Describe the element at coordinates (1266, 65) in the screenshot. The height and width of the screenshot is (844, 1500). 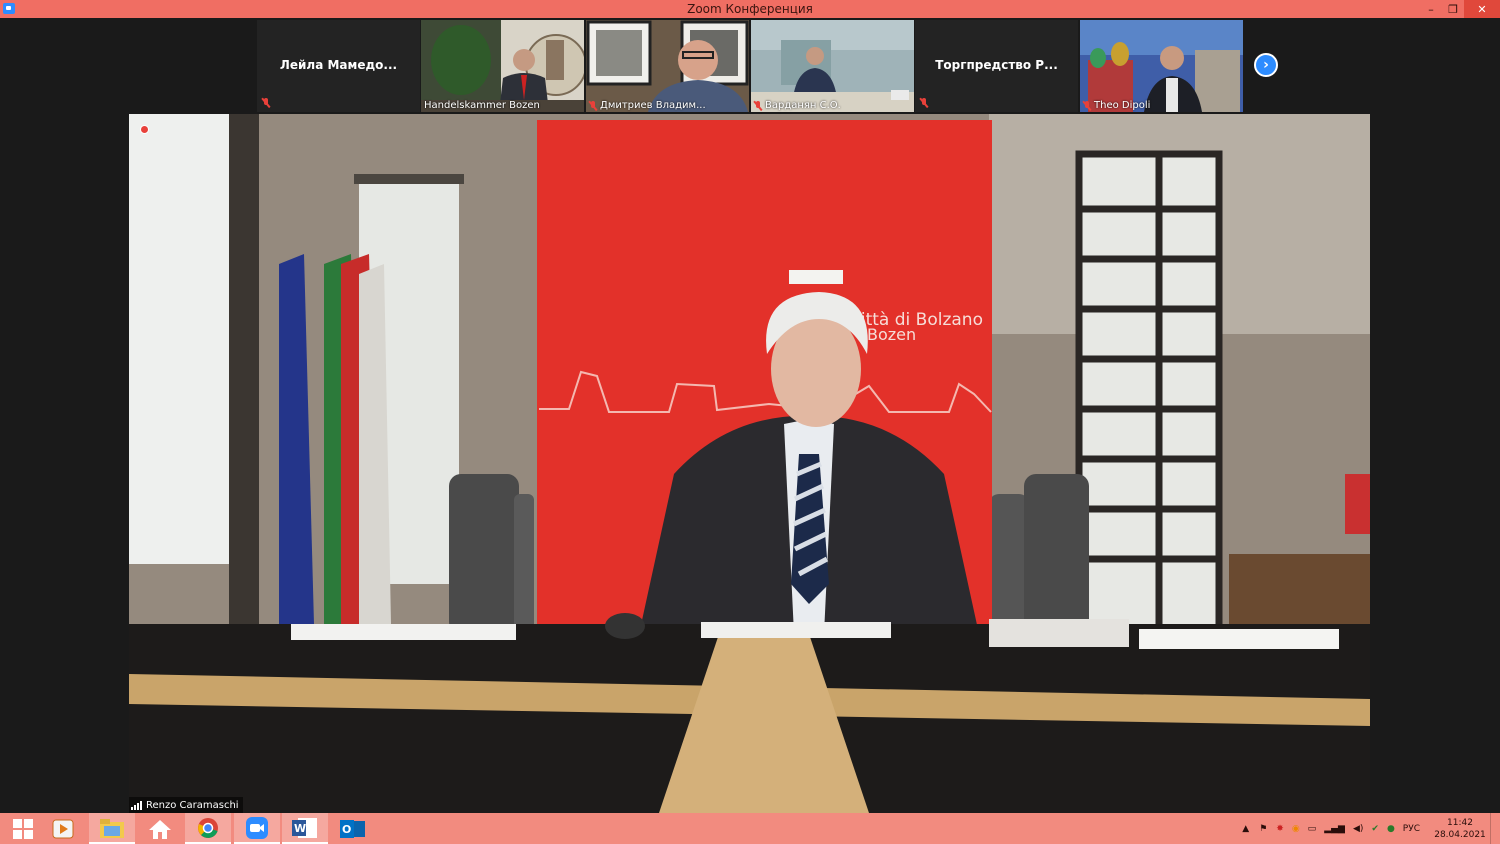
I see `chevron-right-icon: ›` at that location.